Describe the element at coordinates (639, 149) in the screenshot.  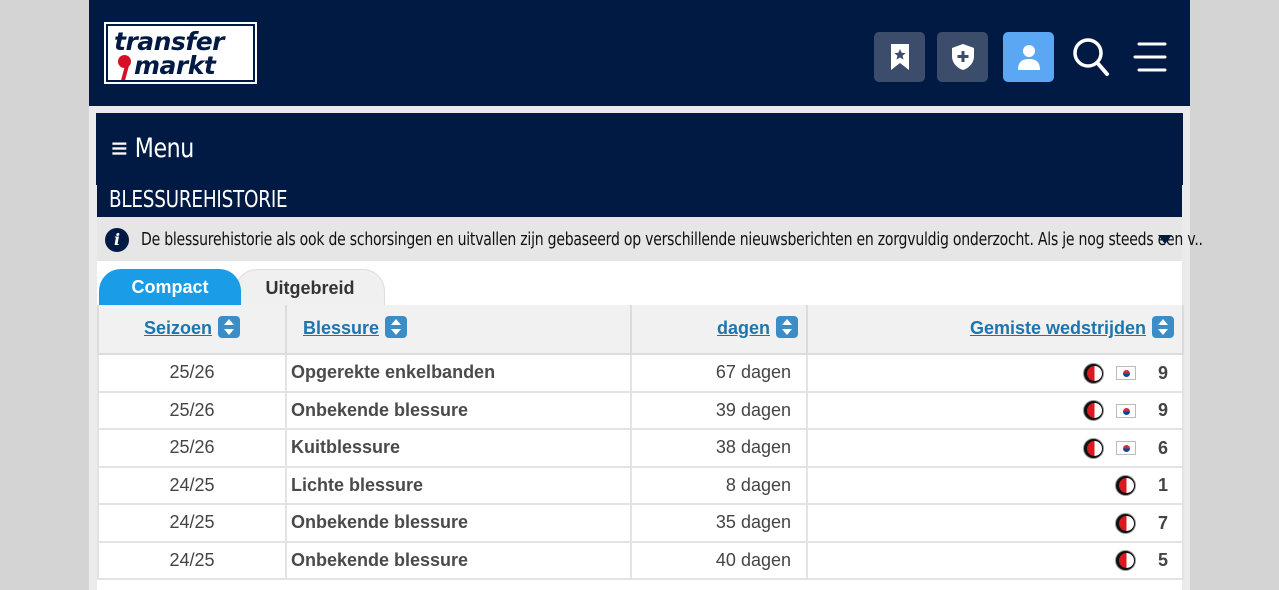
I see `player-menu-bar: ≡ Menu` at that location.